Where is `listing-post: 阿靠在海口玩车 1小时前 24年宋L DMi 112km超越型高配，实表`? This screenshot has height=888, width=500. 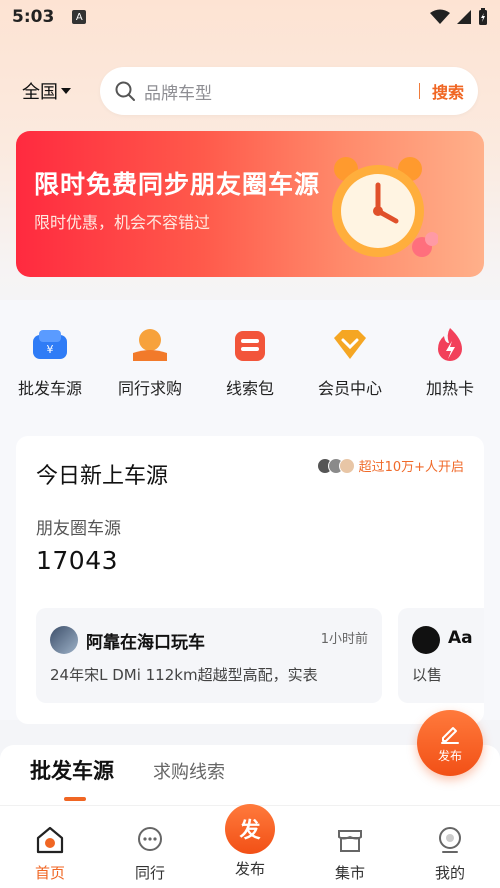 listing-post: 阿靠在海口玩车 1小时前 24年宋L DMi 112km超越型高配，实表 is located at coordinates (209, 655).